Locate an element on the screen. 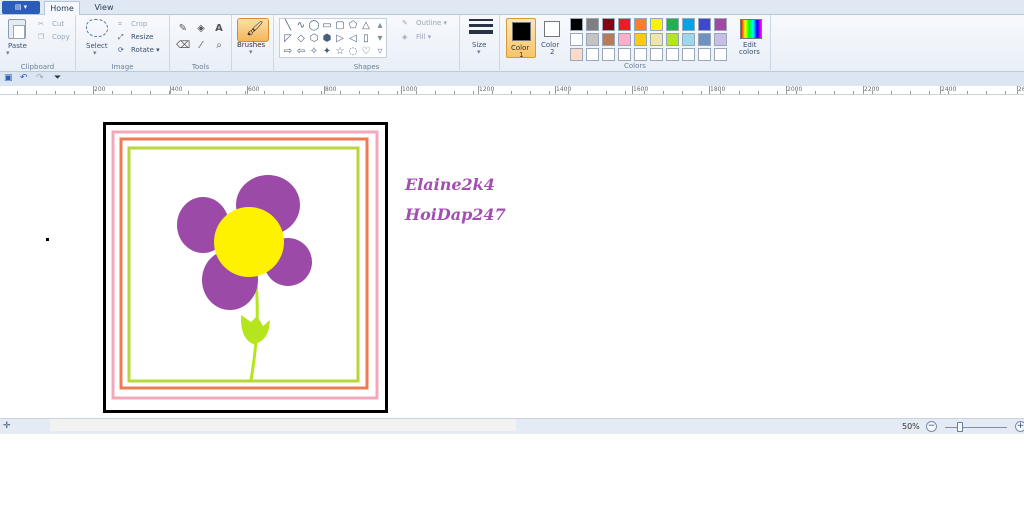 Image resolution: width=1024 pixels, height=510 pixels. shapes-scroll-down-icon: ▾ is located at coordinates (380, 39).